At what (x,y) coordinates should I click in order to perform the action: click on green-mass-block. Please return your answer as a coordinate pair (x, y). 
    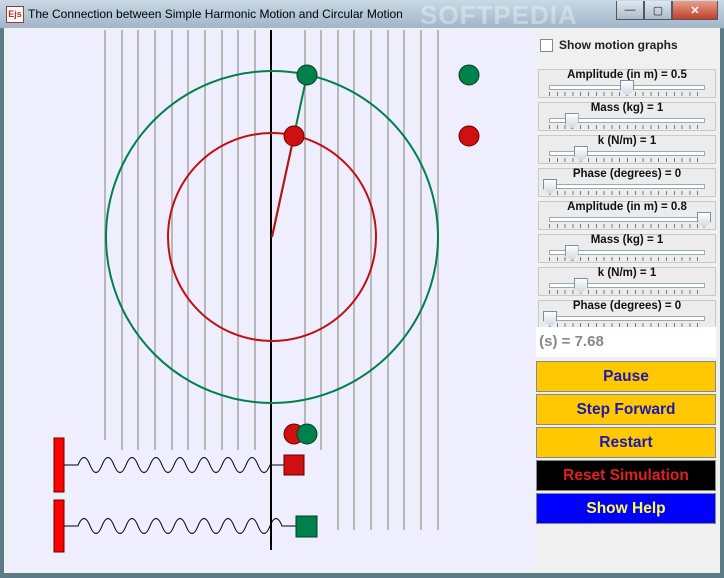
    Looking at the image, I should click on (306, 526).